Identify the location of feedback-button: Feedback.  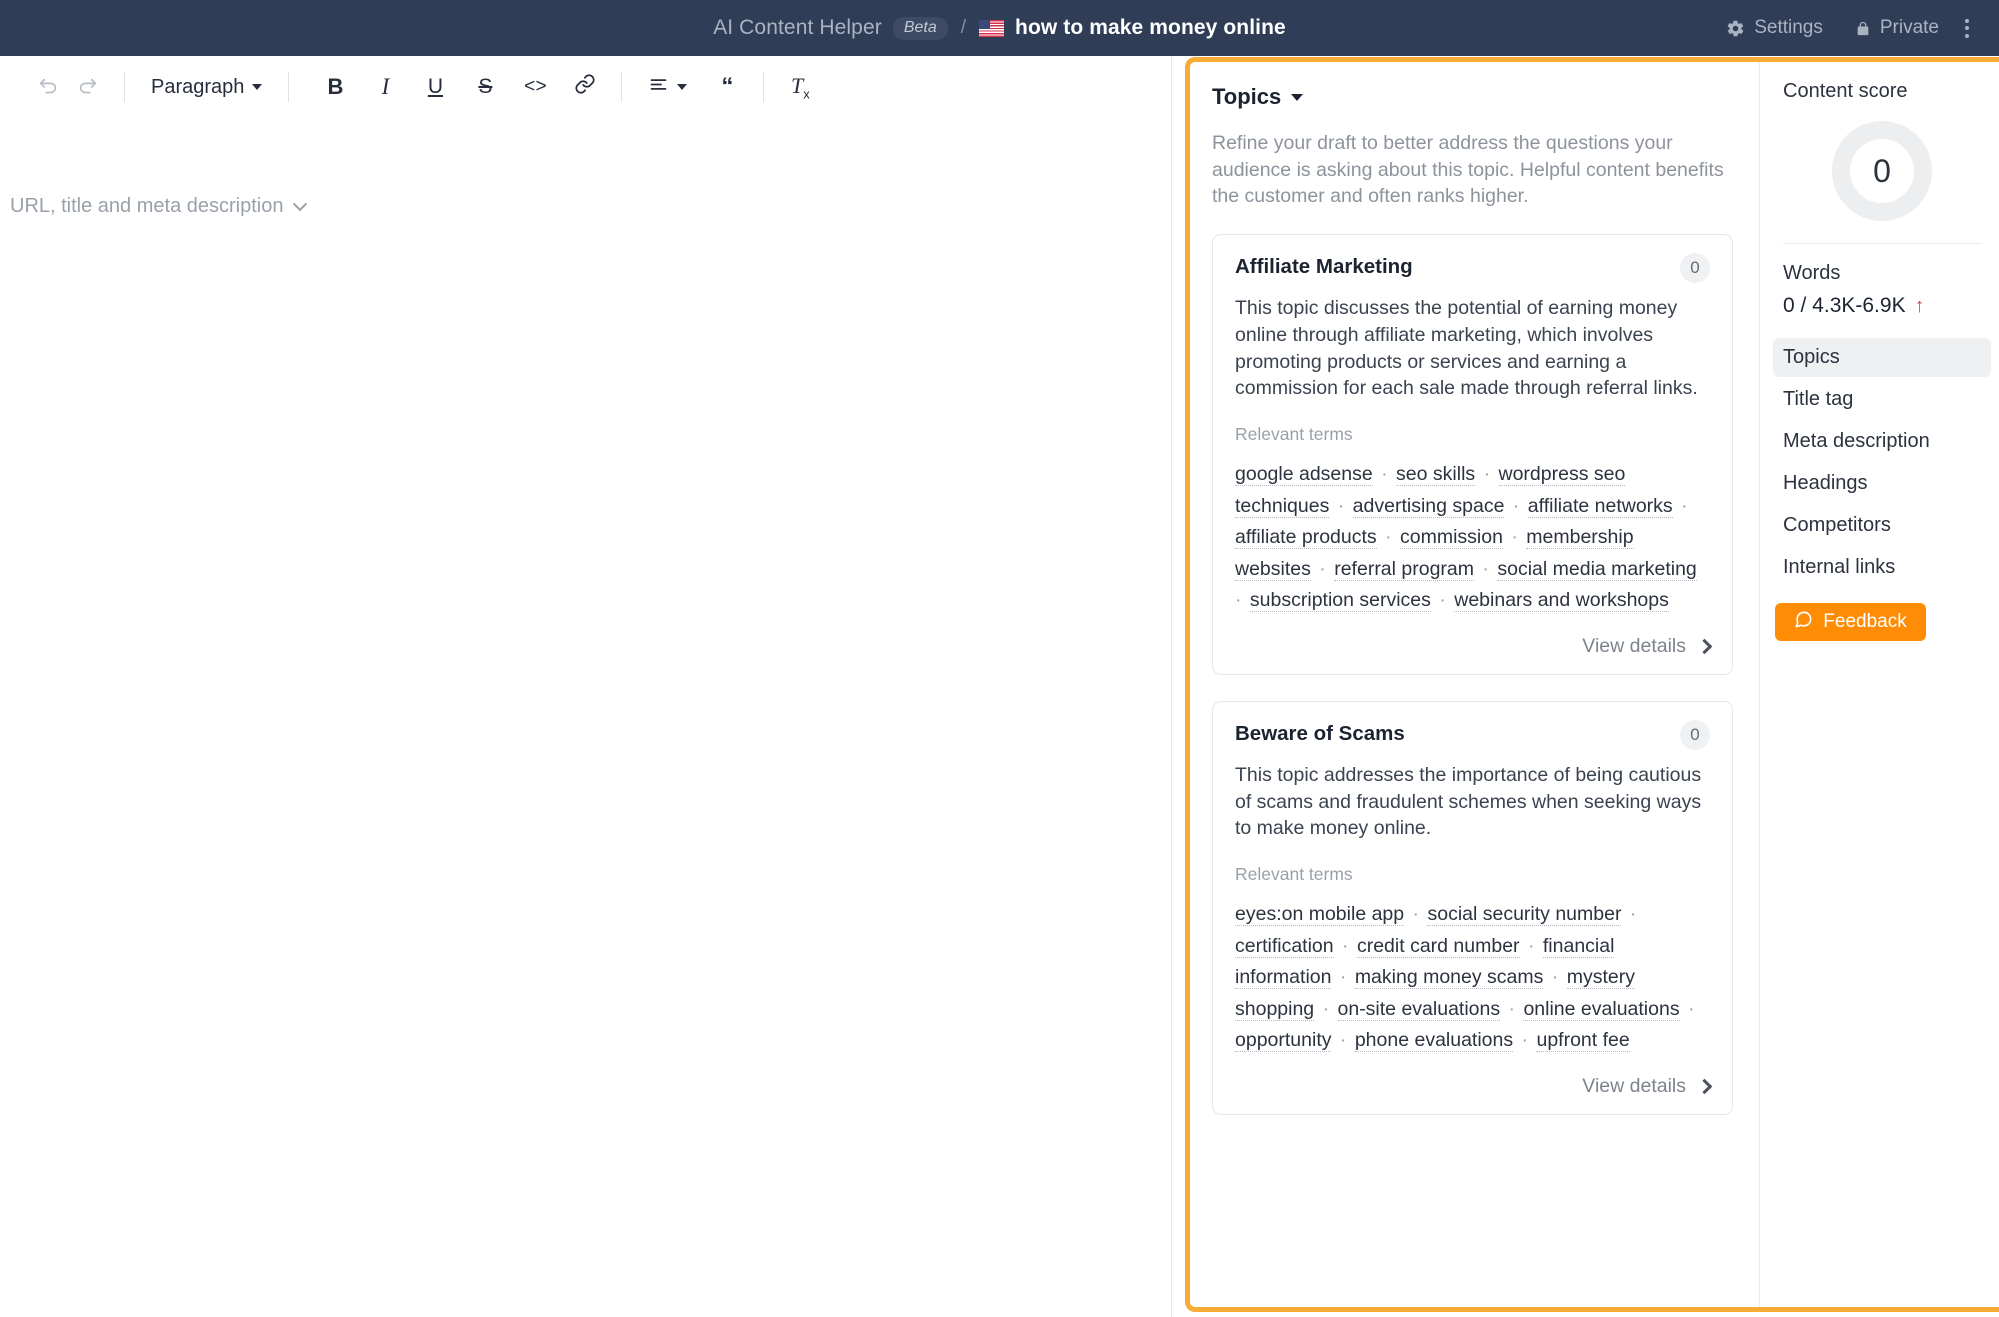
(1850, 622).